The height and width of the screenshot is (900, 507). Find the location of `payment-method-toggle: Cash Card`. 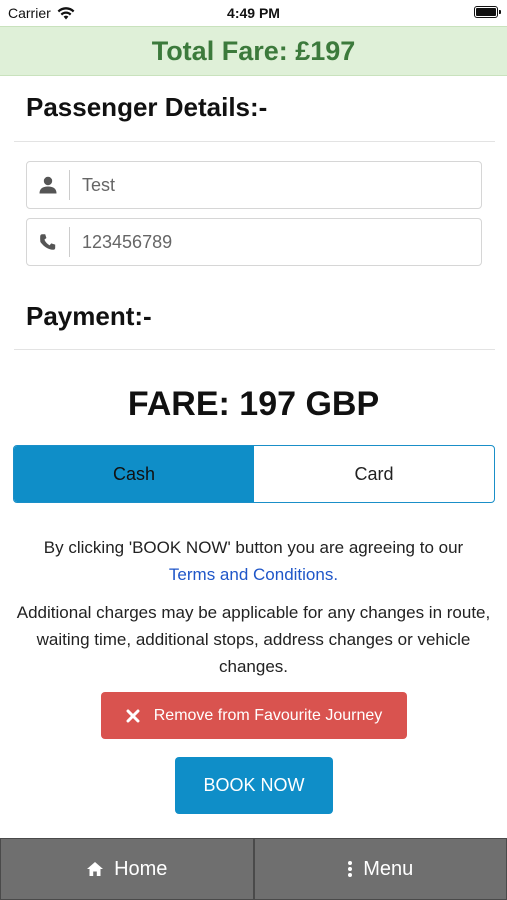

payment-method-toggle: Cash Card is located at coordinates (254, 474).